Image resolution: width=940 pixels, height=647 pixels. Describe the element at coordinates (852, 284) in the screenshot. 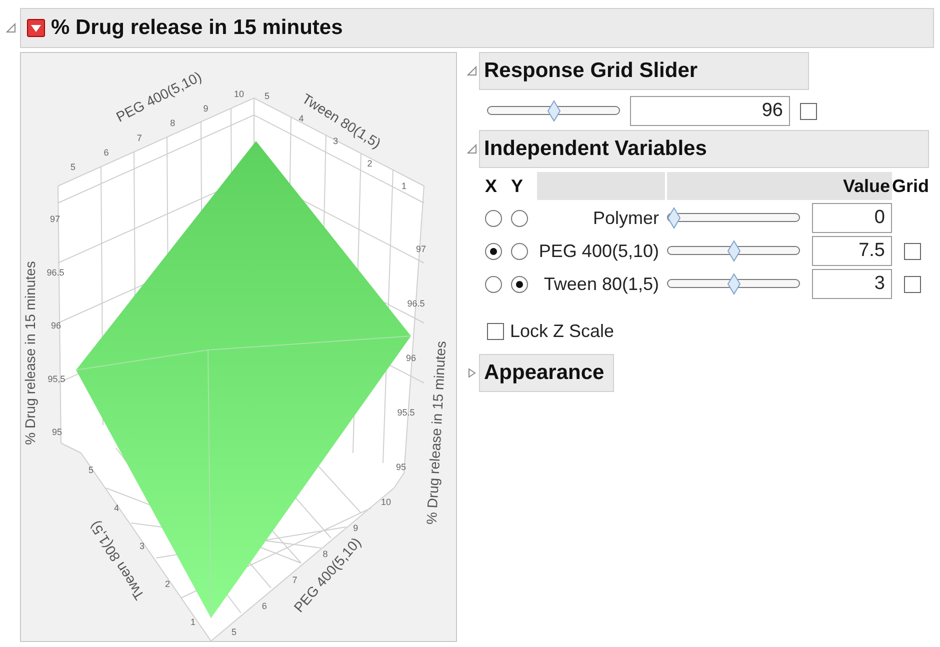

I see `value-field: 3` at that location.